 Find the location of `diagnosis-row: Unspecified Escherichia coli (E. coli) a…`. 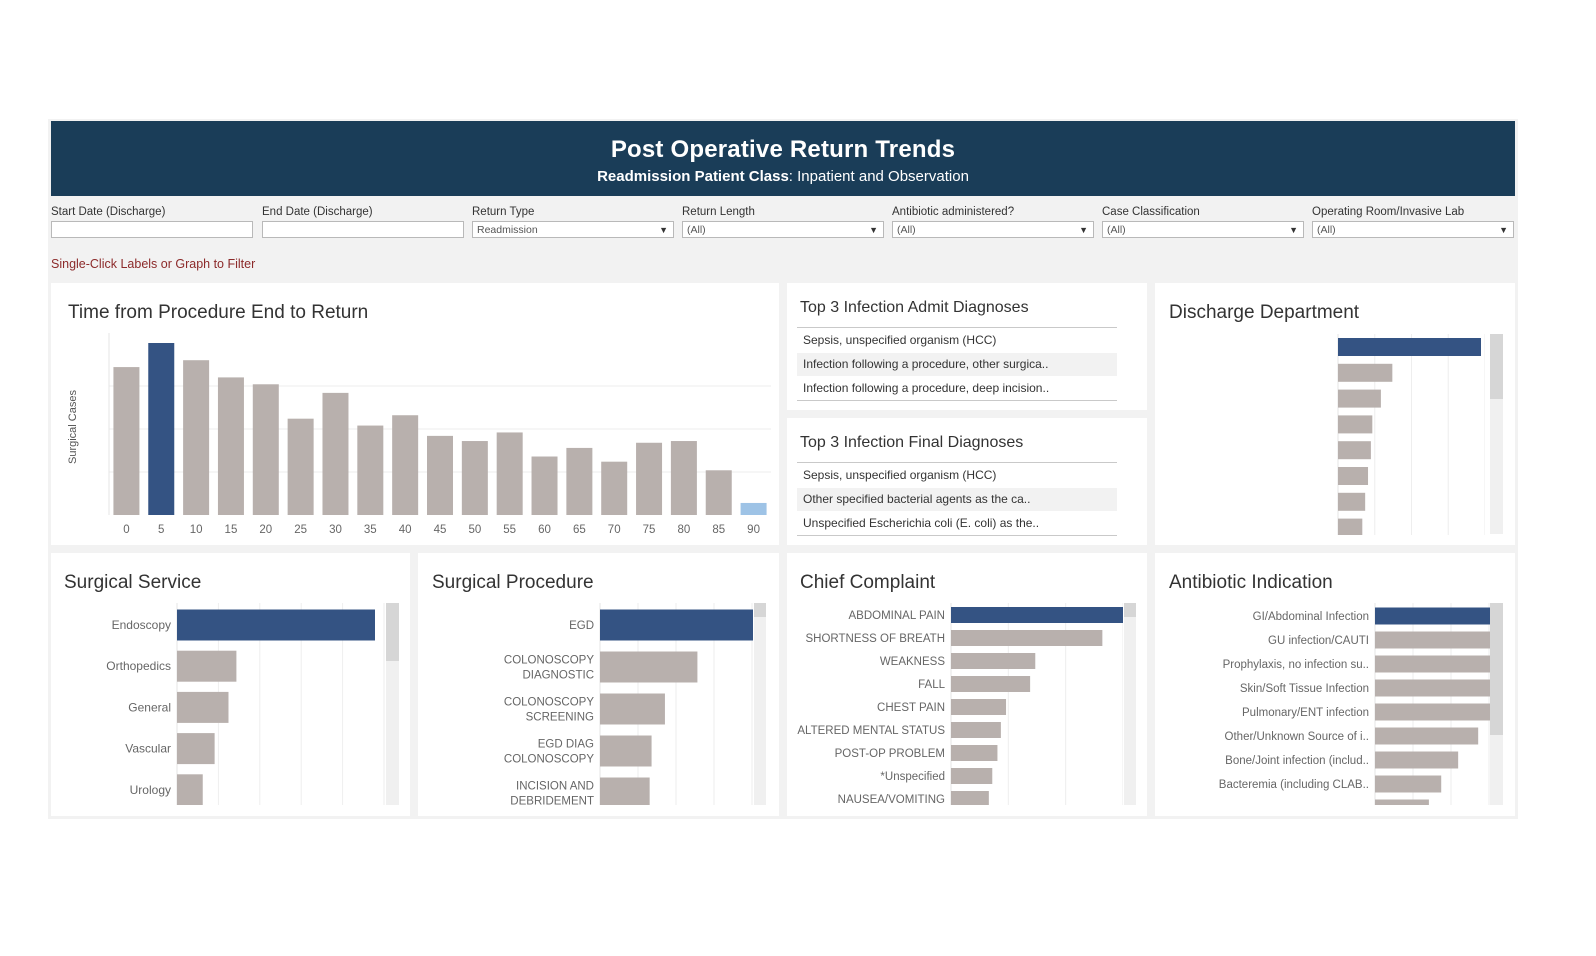

diagnosis-row: Unspecified Escherichia coli (E. coli) a… is located at coordinates (957, 523).